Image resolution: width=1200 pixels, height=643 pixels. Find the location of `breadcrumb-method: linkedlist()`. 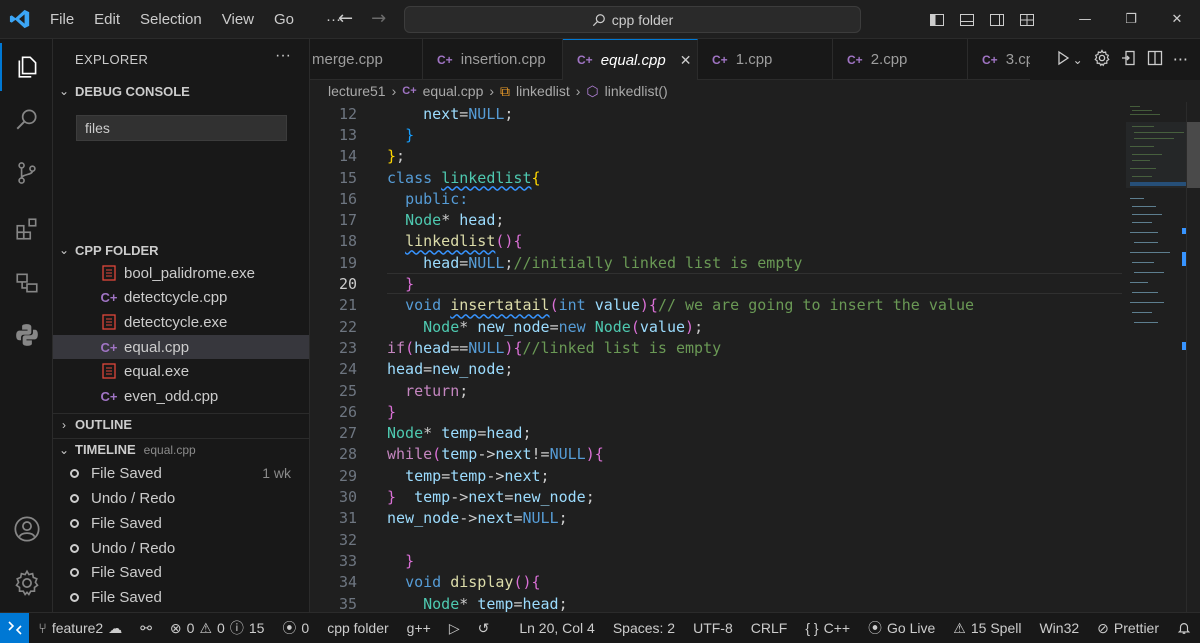

breadcrumb-method: linkedlist() is located at coordinates (636, 91).